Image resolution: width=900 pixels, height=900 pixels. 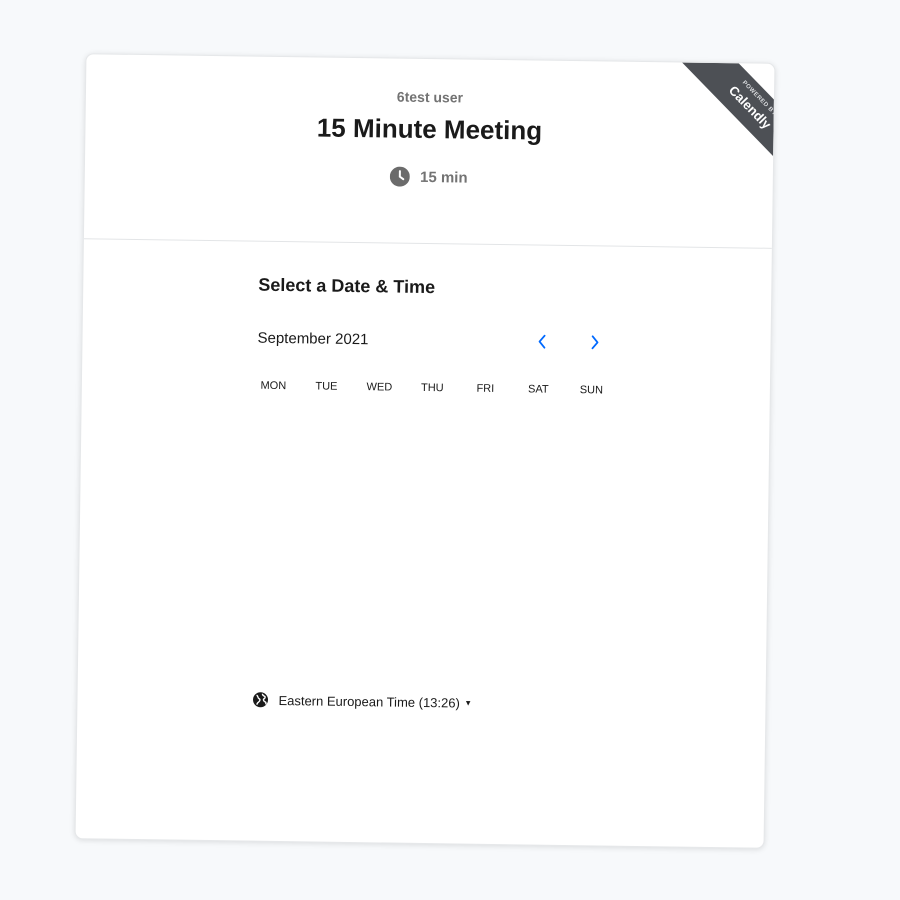 I want to click on prev-month-button, so click(x=542, y=343).